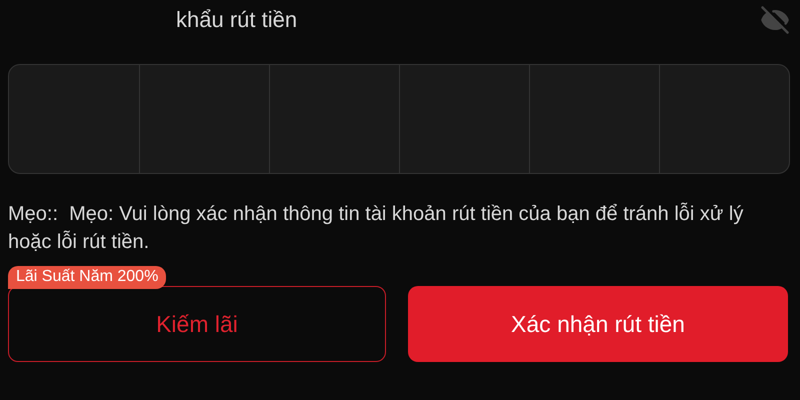 Image resolution: width=800 pixels, height=400 pixels. Describe the element at coordinates (376, 228) in the screenshot. I see `tip-text: Mẹo:: Mẹo: Vui lòng xác nhận thông tin tài khoản rút tiền của bạn để tránh lỗi xử lý hoặc lỗi rút tiền.` at that location.